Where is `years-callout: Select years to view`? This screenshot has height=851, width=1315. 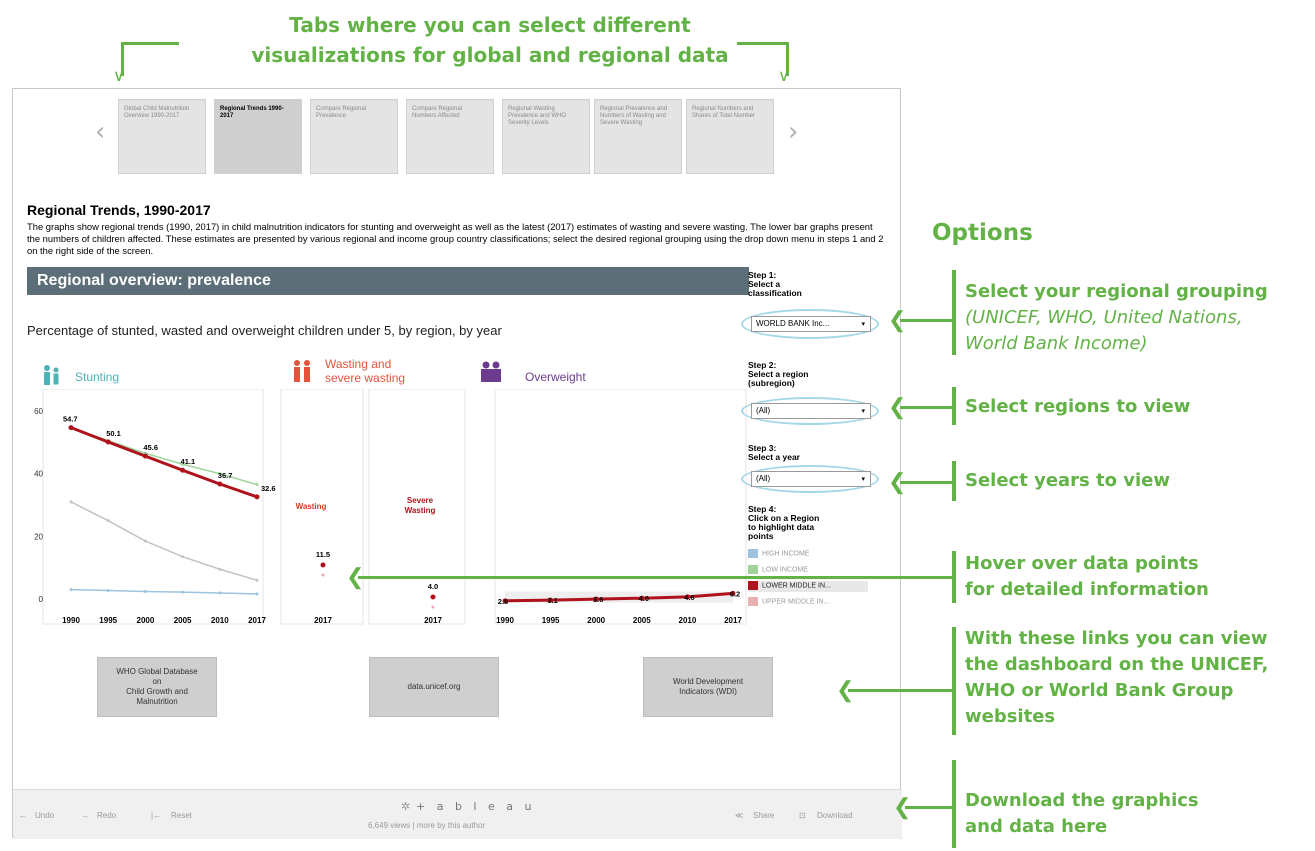 years-callout: Select years to view is located at coordinates (1068, 480).